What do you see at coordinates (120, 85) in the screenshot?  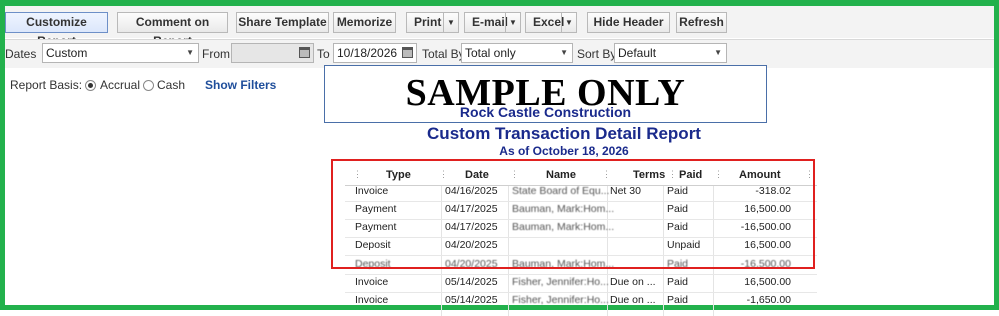 I see `accrual-label: Accrual` at bounding box center [120, 85].